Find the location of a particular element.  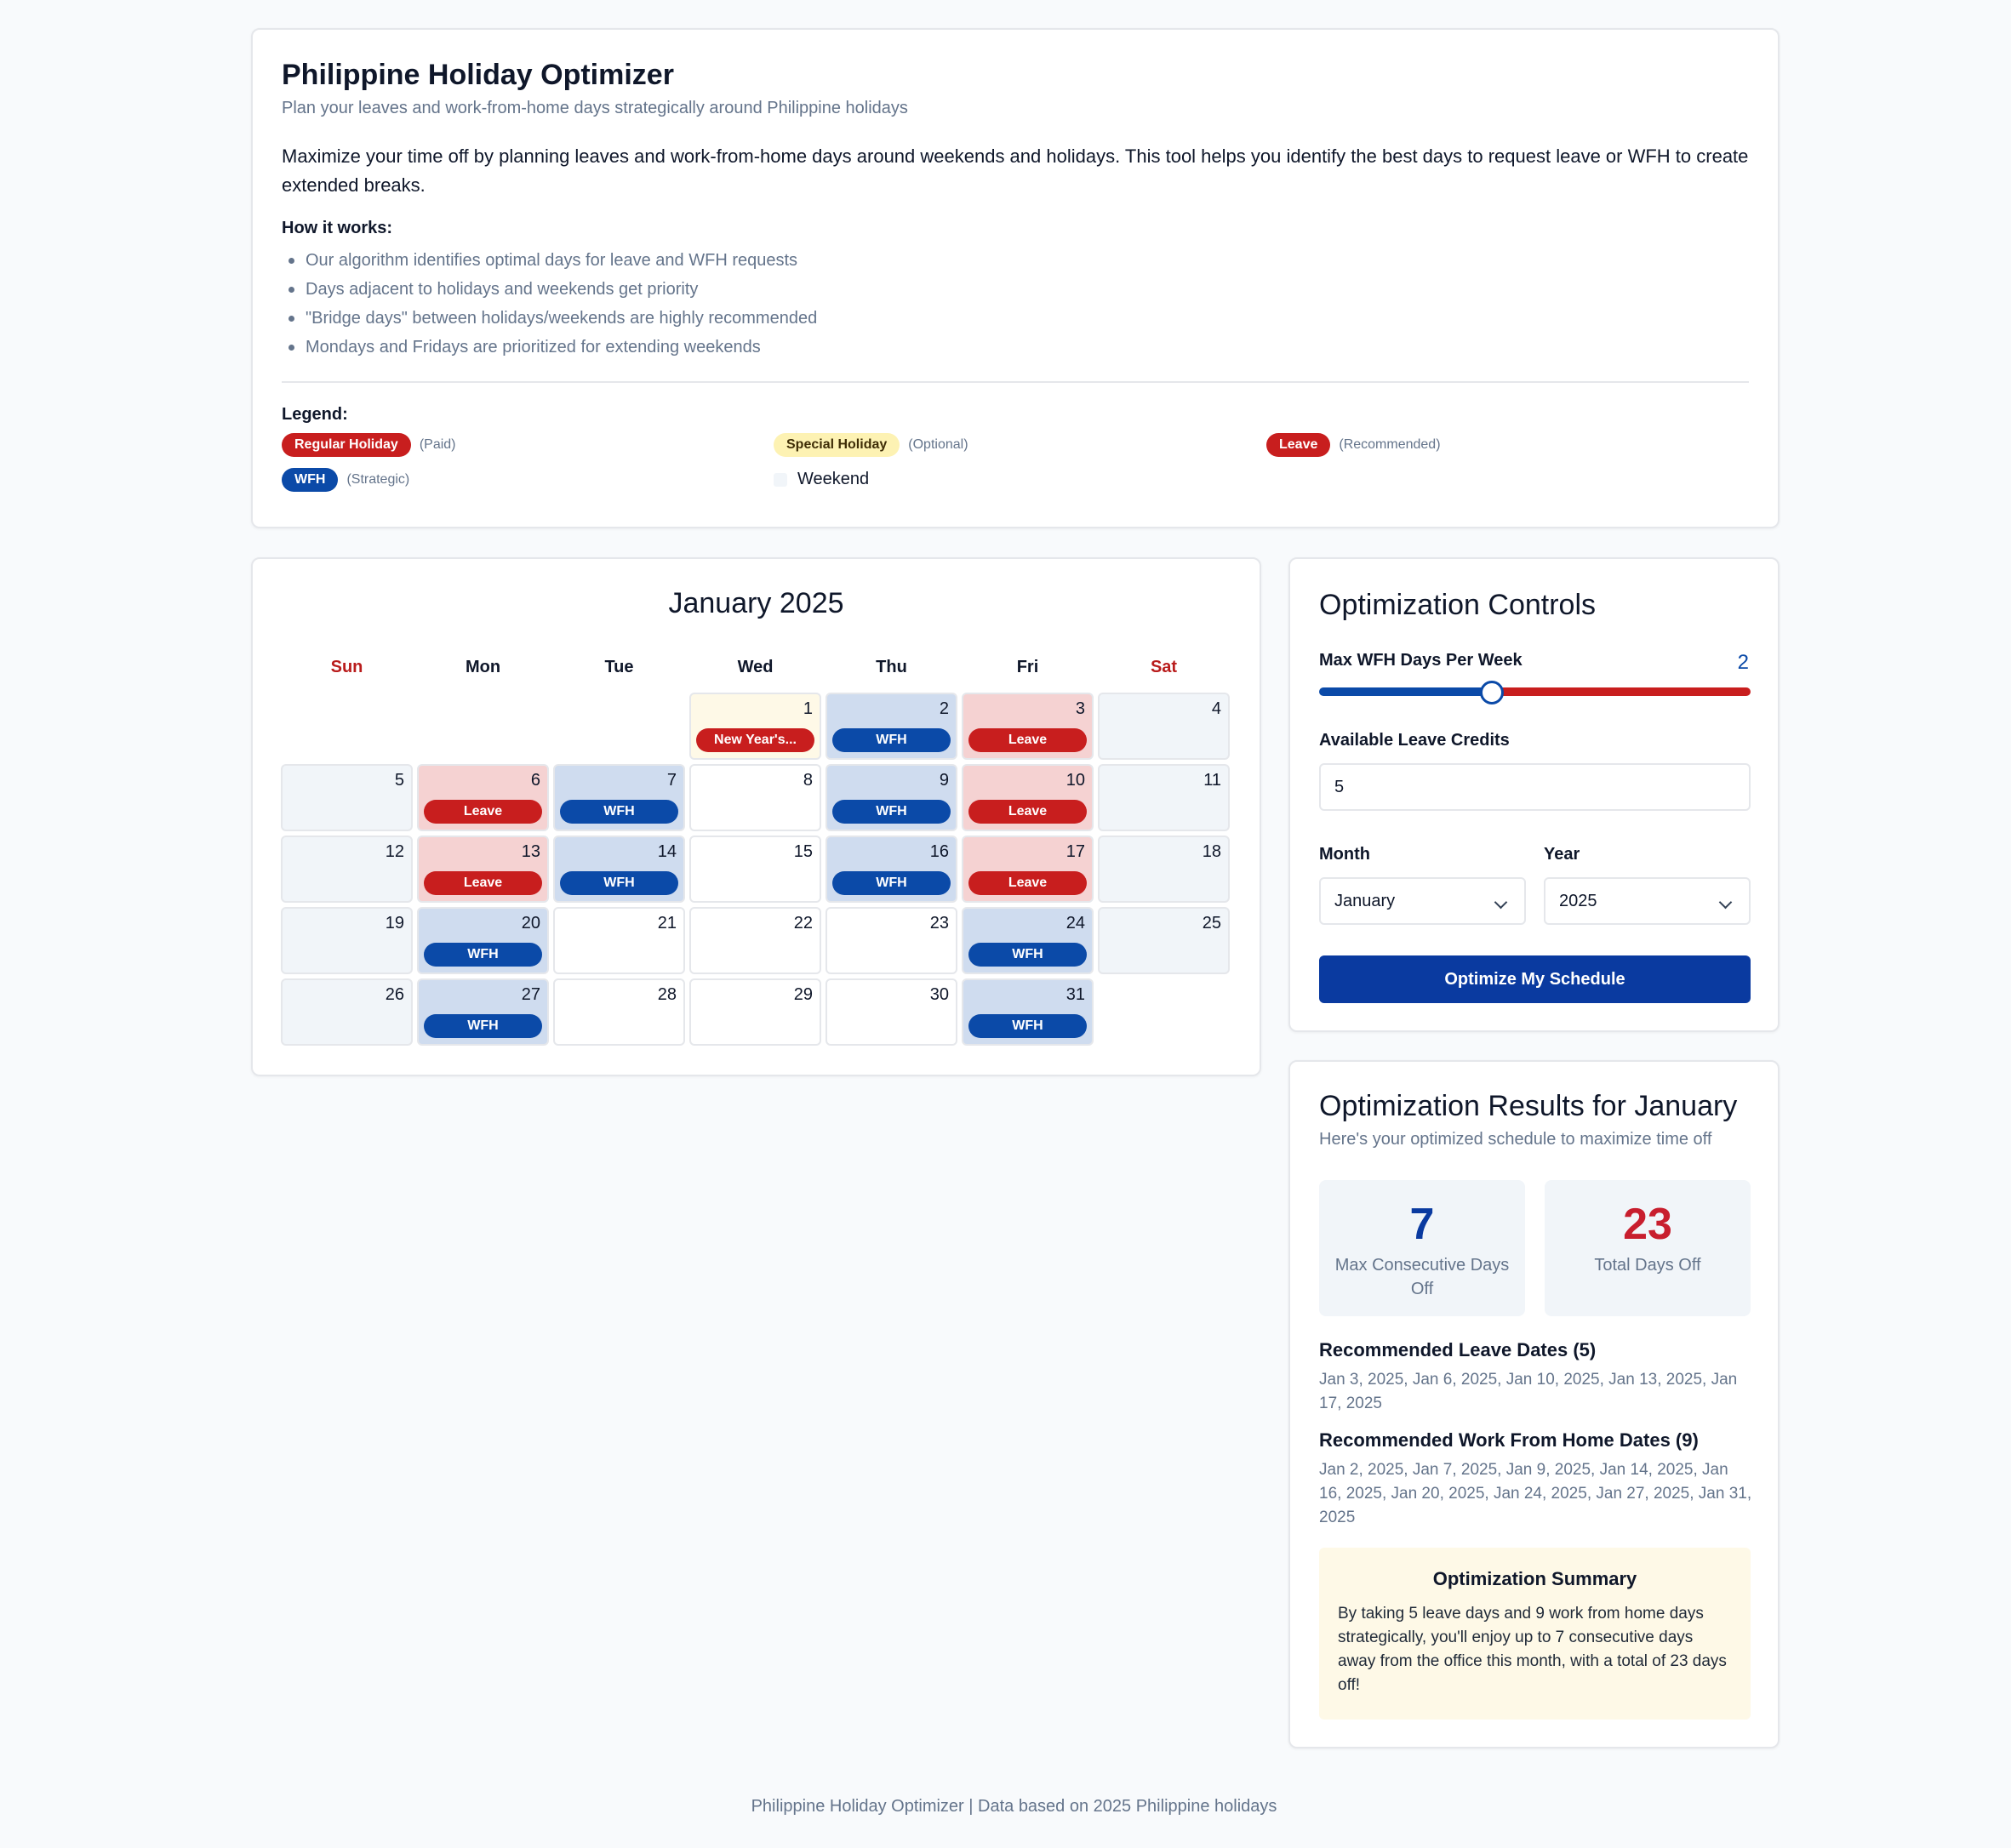

wfh-slider-thumb is located at coordinates (1491, 692).